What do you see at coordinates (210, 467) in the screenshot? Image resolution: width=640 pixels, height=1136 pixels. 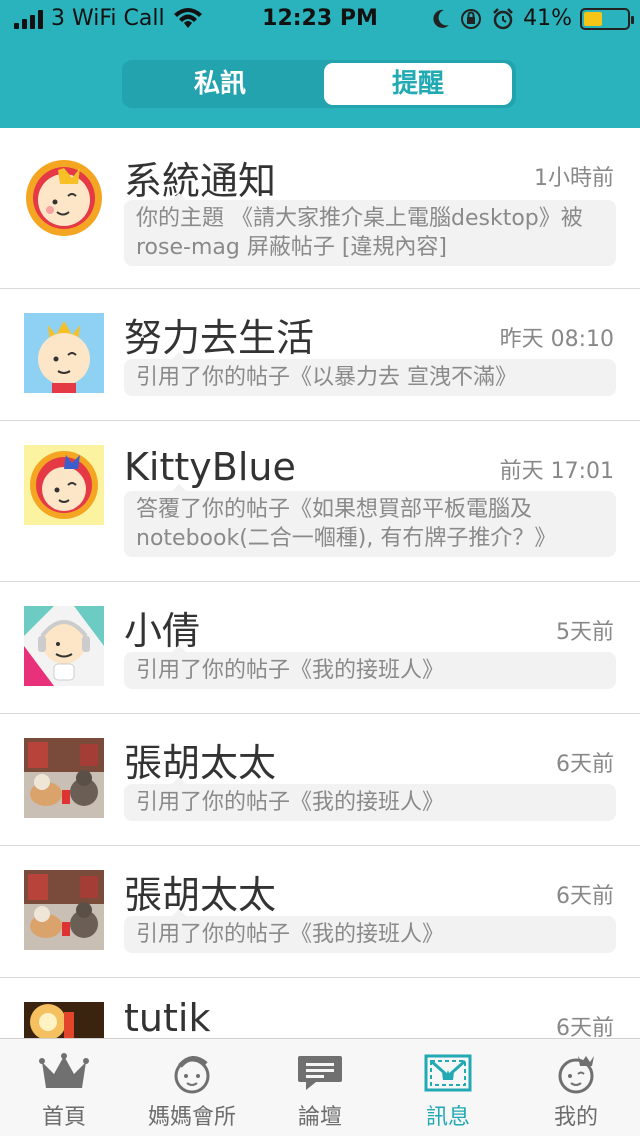 I see `sender-name: KittyBlue` at bounding box center [210, 467].